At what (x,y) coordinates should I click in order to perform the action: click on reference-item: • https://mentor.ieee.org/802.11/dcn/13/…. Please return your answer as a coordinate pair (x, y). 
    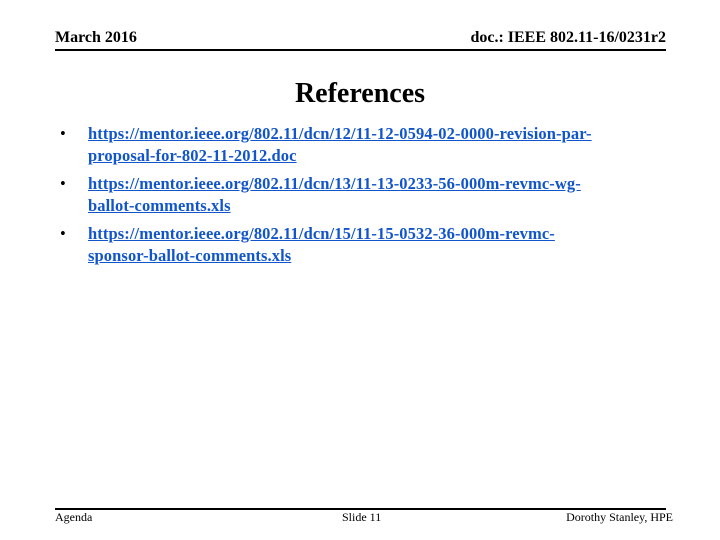
    Looking at the image, I should click on (380, 195).